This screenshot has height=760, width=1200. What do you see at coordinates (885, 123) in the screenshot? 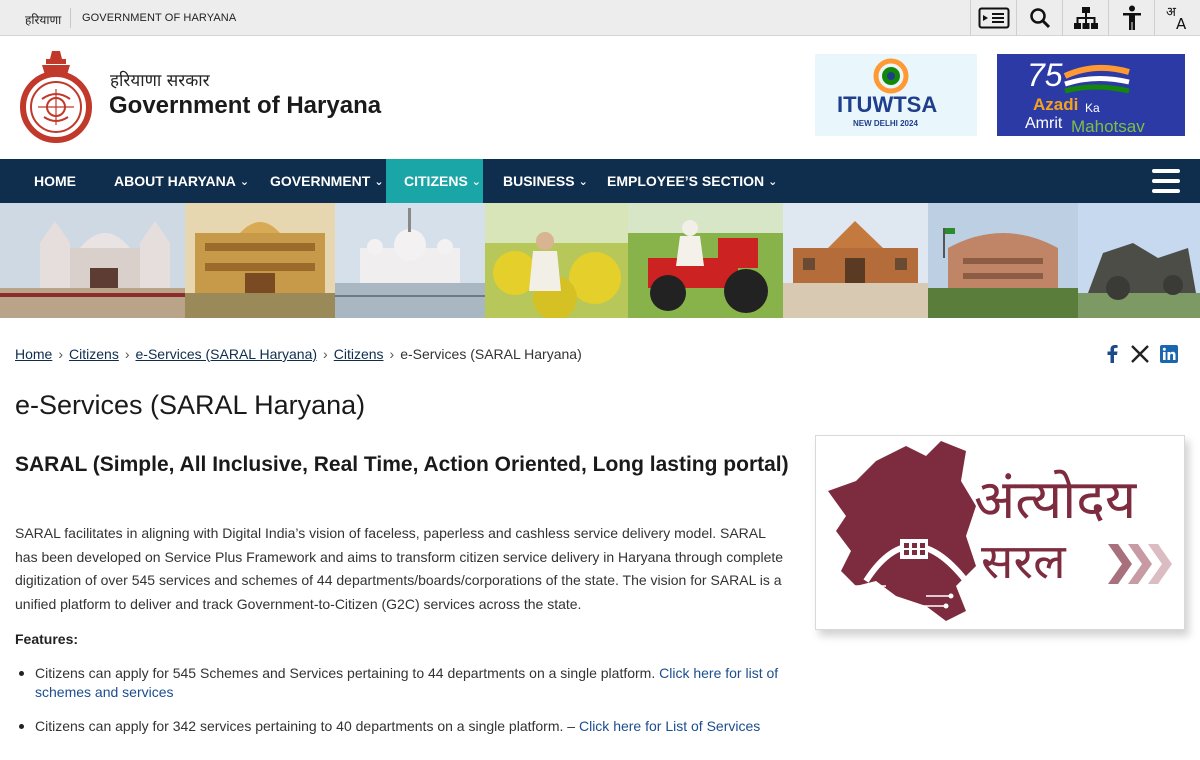
I see `itu-location-text: NEW DELHI 2024` at bounding box center [885, 123].